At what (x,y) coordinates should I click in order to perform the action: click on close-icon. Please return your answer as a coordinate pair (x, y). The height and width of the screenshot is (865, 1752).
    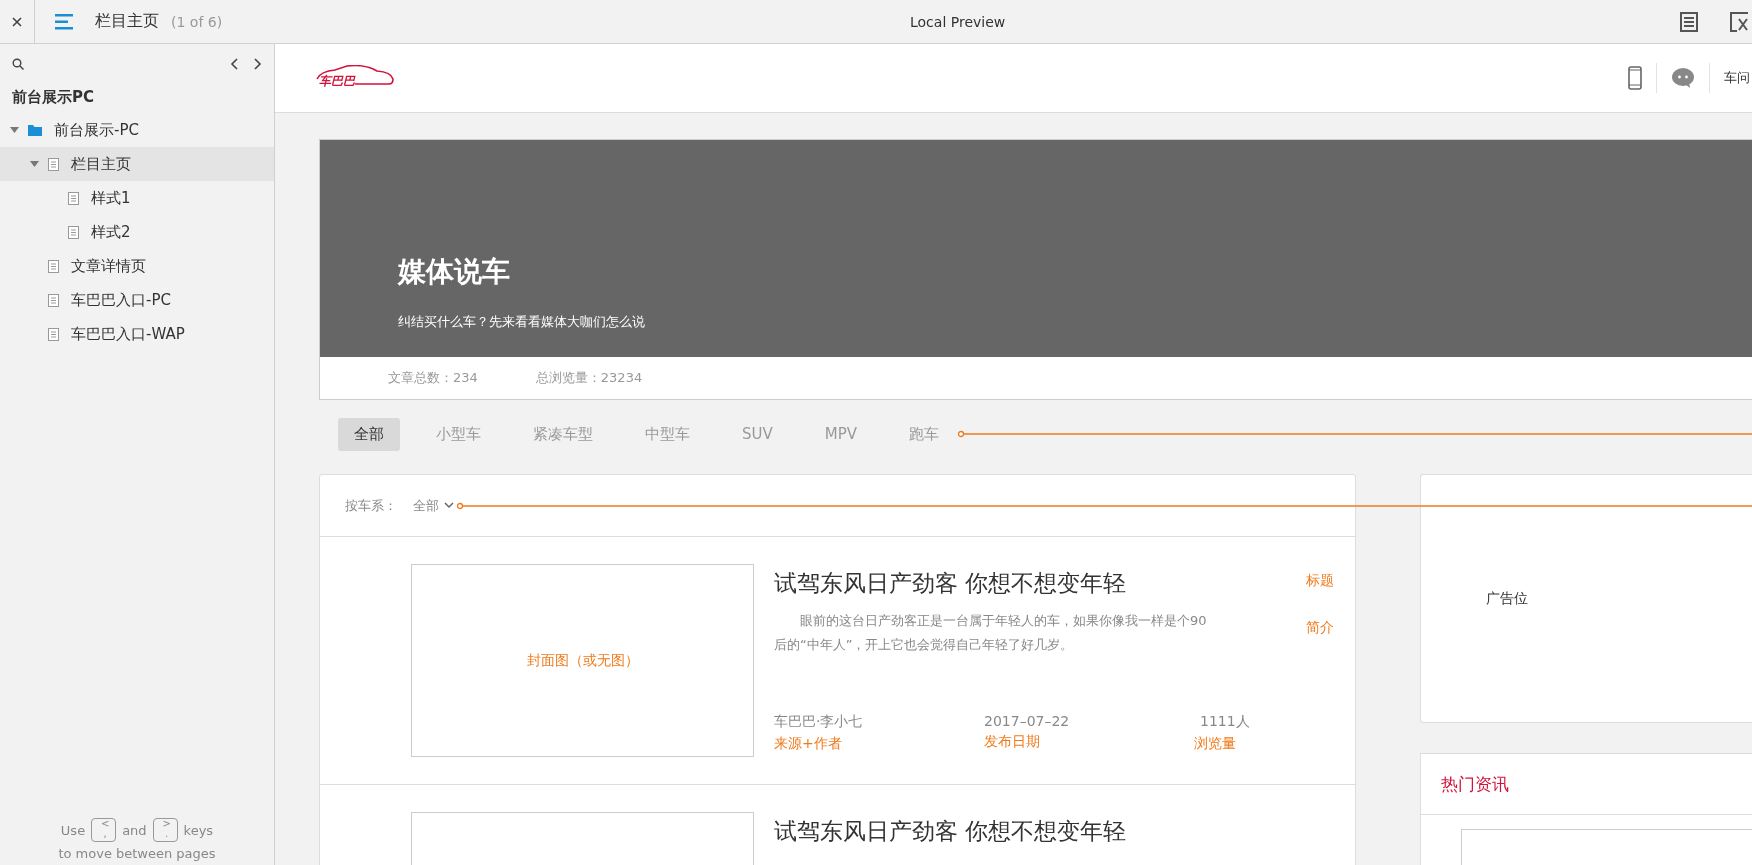
    Looking at the image, I should click on (17, 21).